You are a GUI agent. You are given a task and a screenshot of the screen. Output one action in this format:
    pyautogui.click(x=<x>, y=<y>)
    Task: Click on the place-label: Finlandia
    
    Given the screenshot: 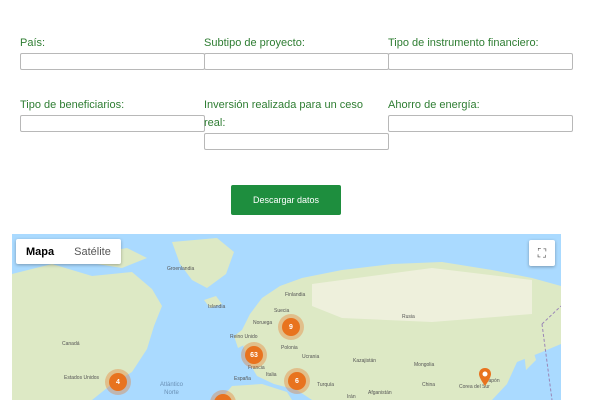 What is the action you would take?
    pyautogui.click(x=295, y=295)
    